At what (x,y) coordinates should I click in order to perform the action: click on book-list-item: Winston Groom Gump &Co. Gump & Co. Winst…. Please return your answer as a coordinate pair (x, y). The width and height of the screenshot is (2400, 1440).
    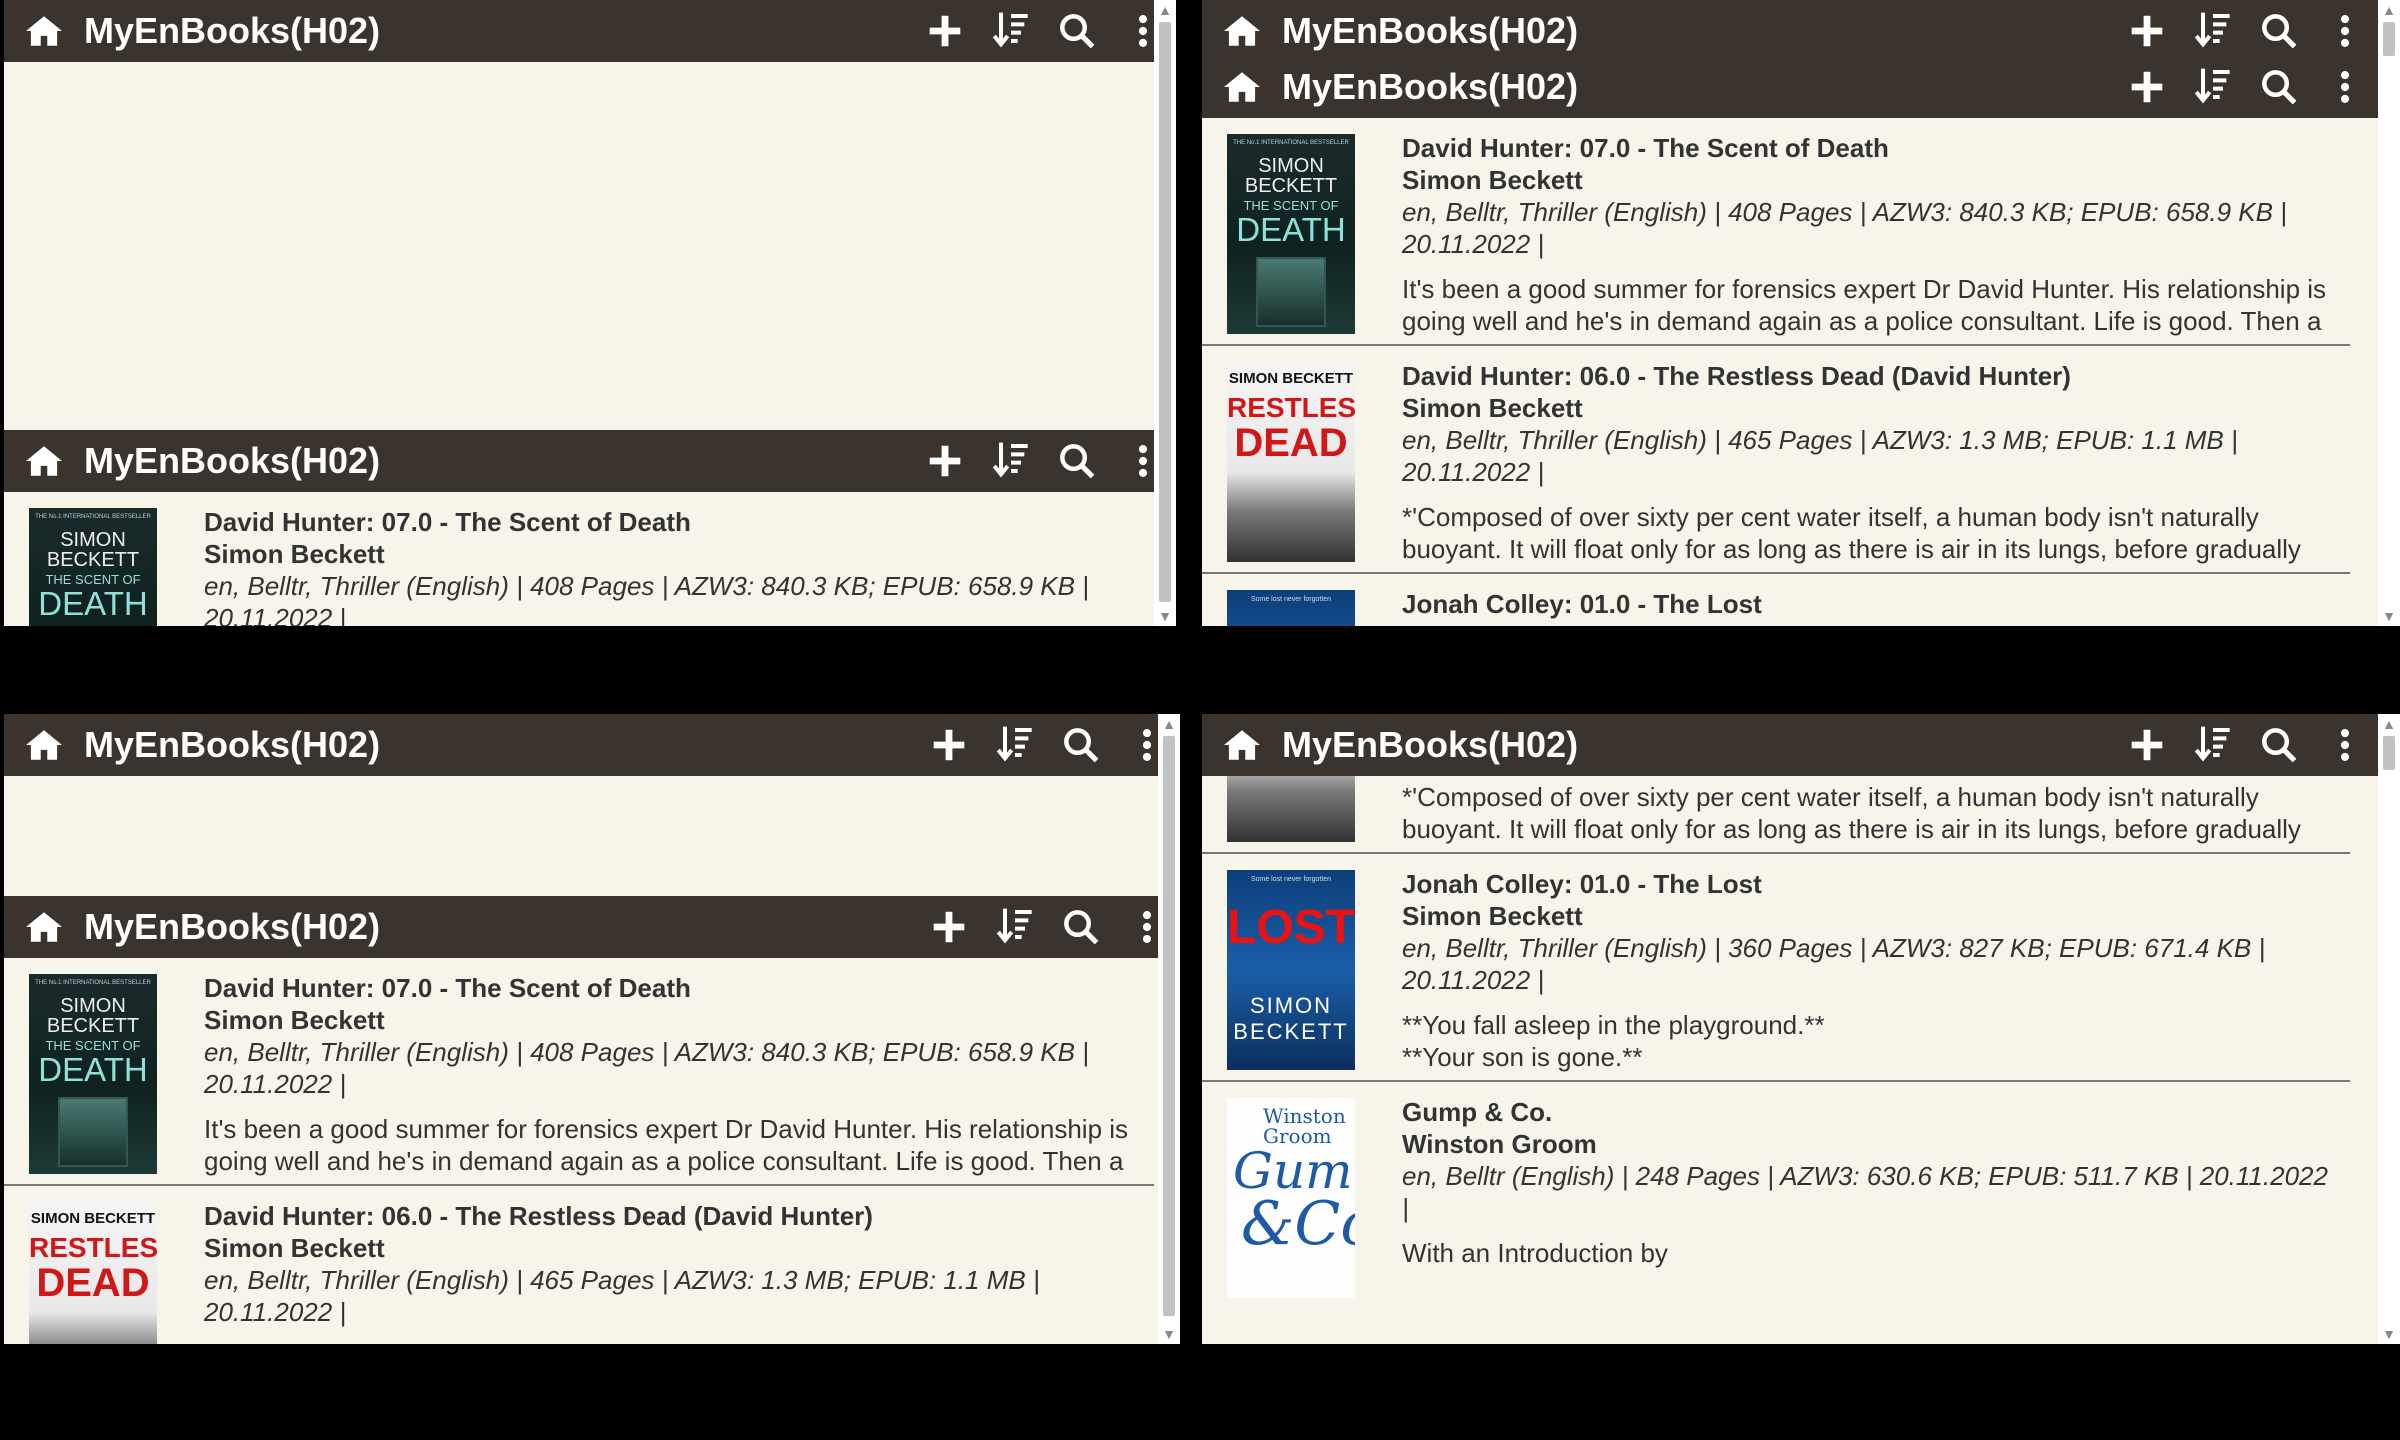
    Looking at the image, I should click on (1776, 1196).